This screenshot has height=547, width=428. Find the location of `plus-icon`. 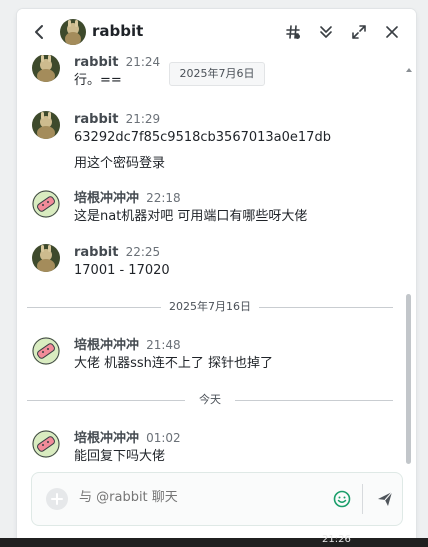

plus-icon is located at coordinates (57, 499).